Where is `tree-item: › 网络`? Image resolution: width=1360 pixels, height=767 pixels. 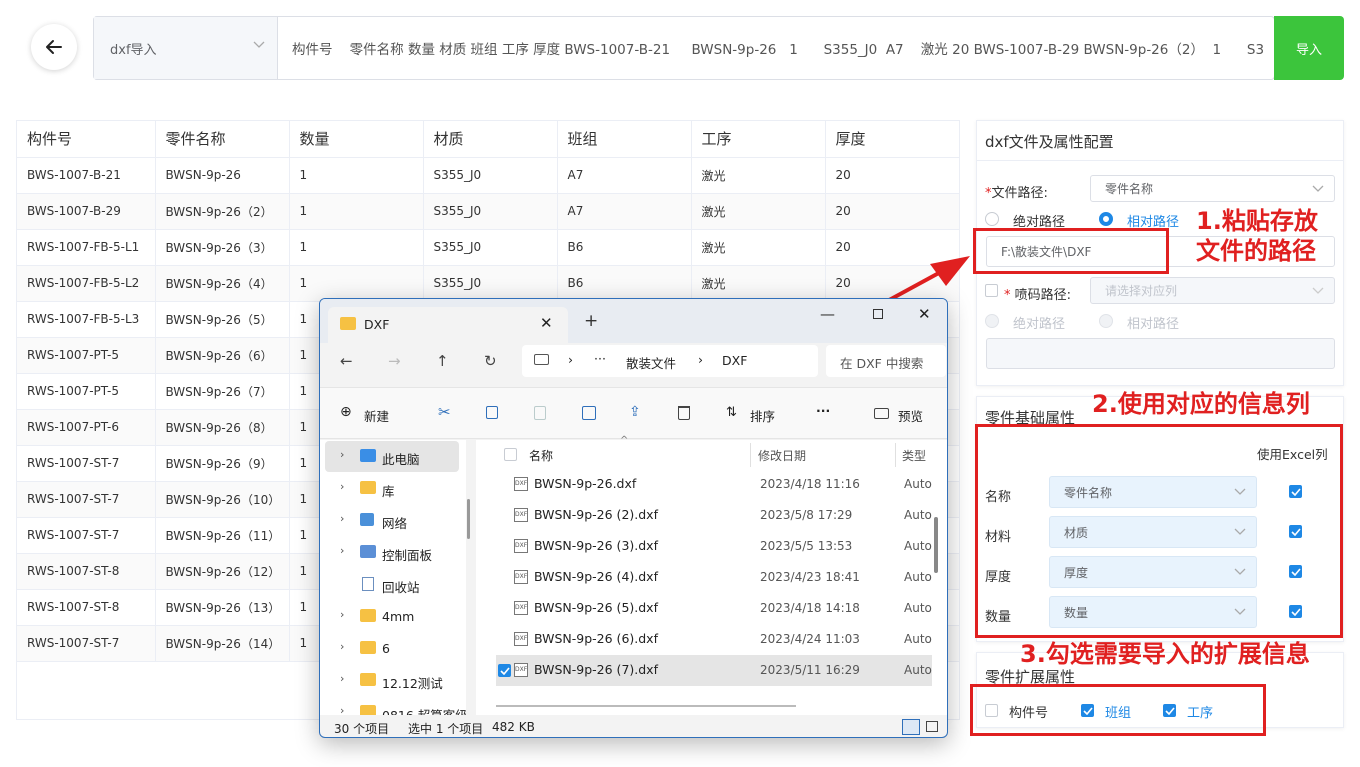
tree-item: › 网络 is located at coordinates (390, 520).